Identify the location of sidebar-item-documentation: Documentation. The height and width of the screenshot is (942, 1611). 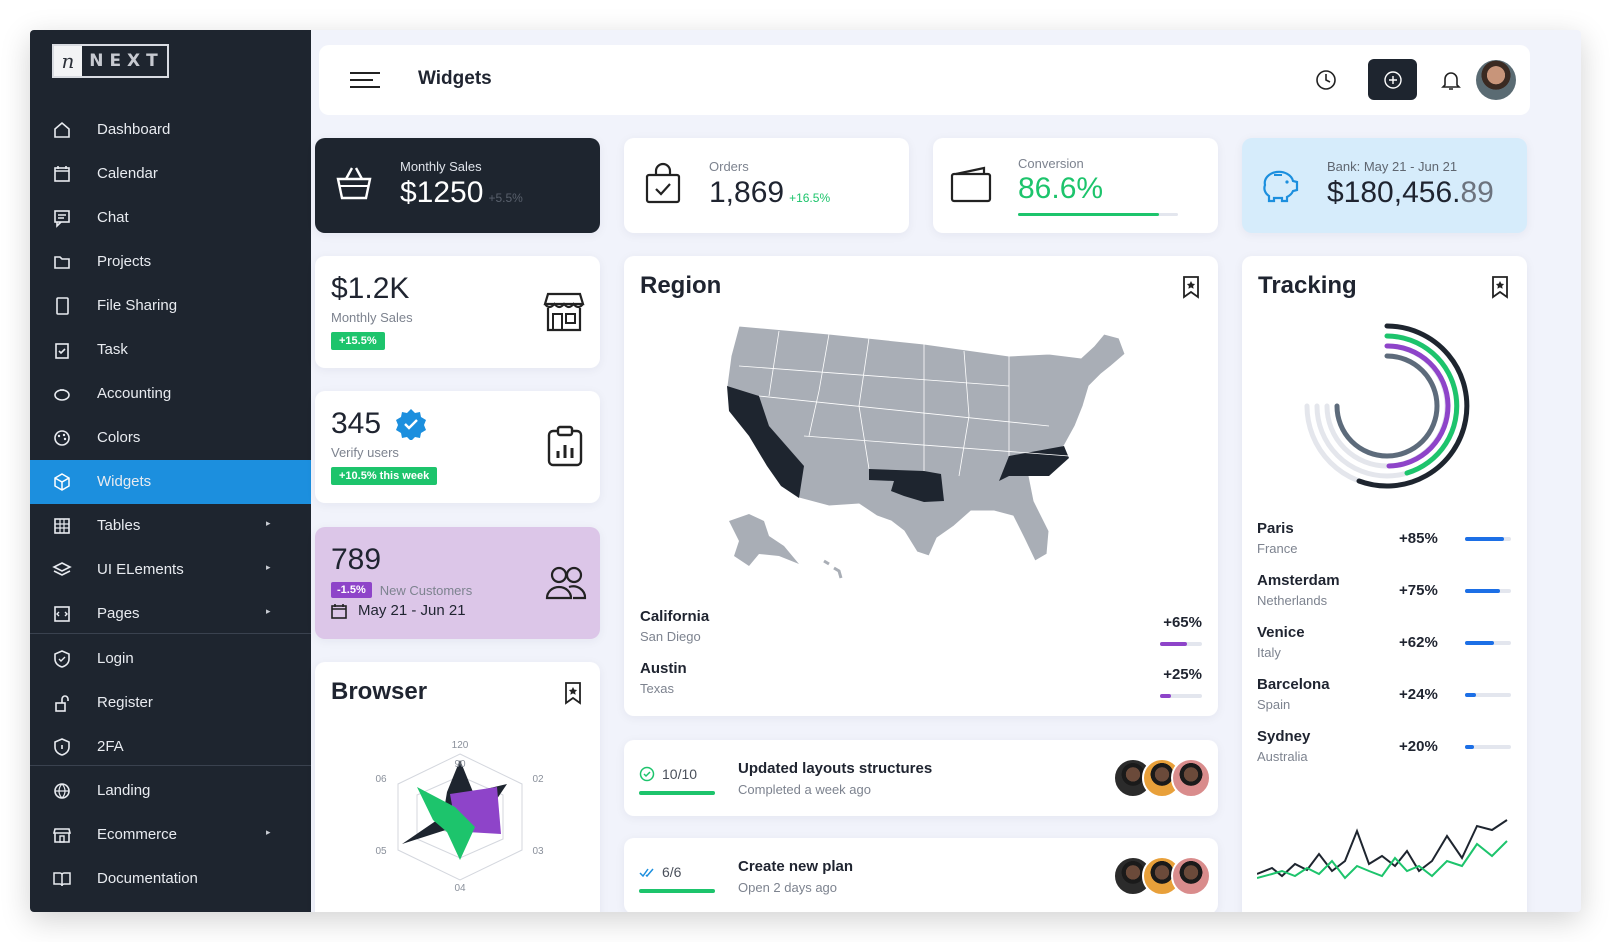
(170, 879).